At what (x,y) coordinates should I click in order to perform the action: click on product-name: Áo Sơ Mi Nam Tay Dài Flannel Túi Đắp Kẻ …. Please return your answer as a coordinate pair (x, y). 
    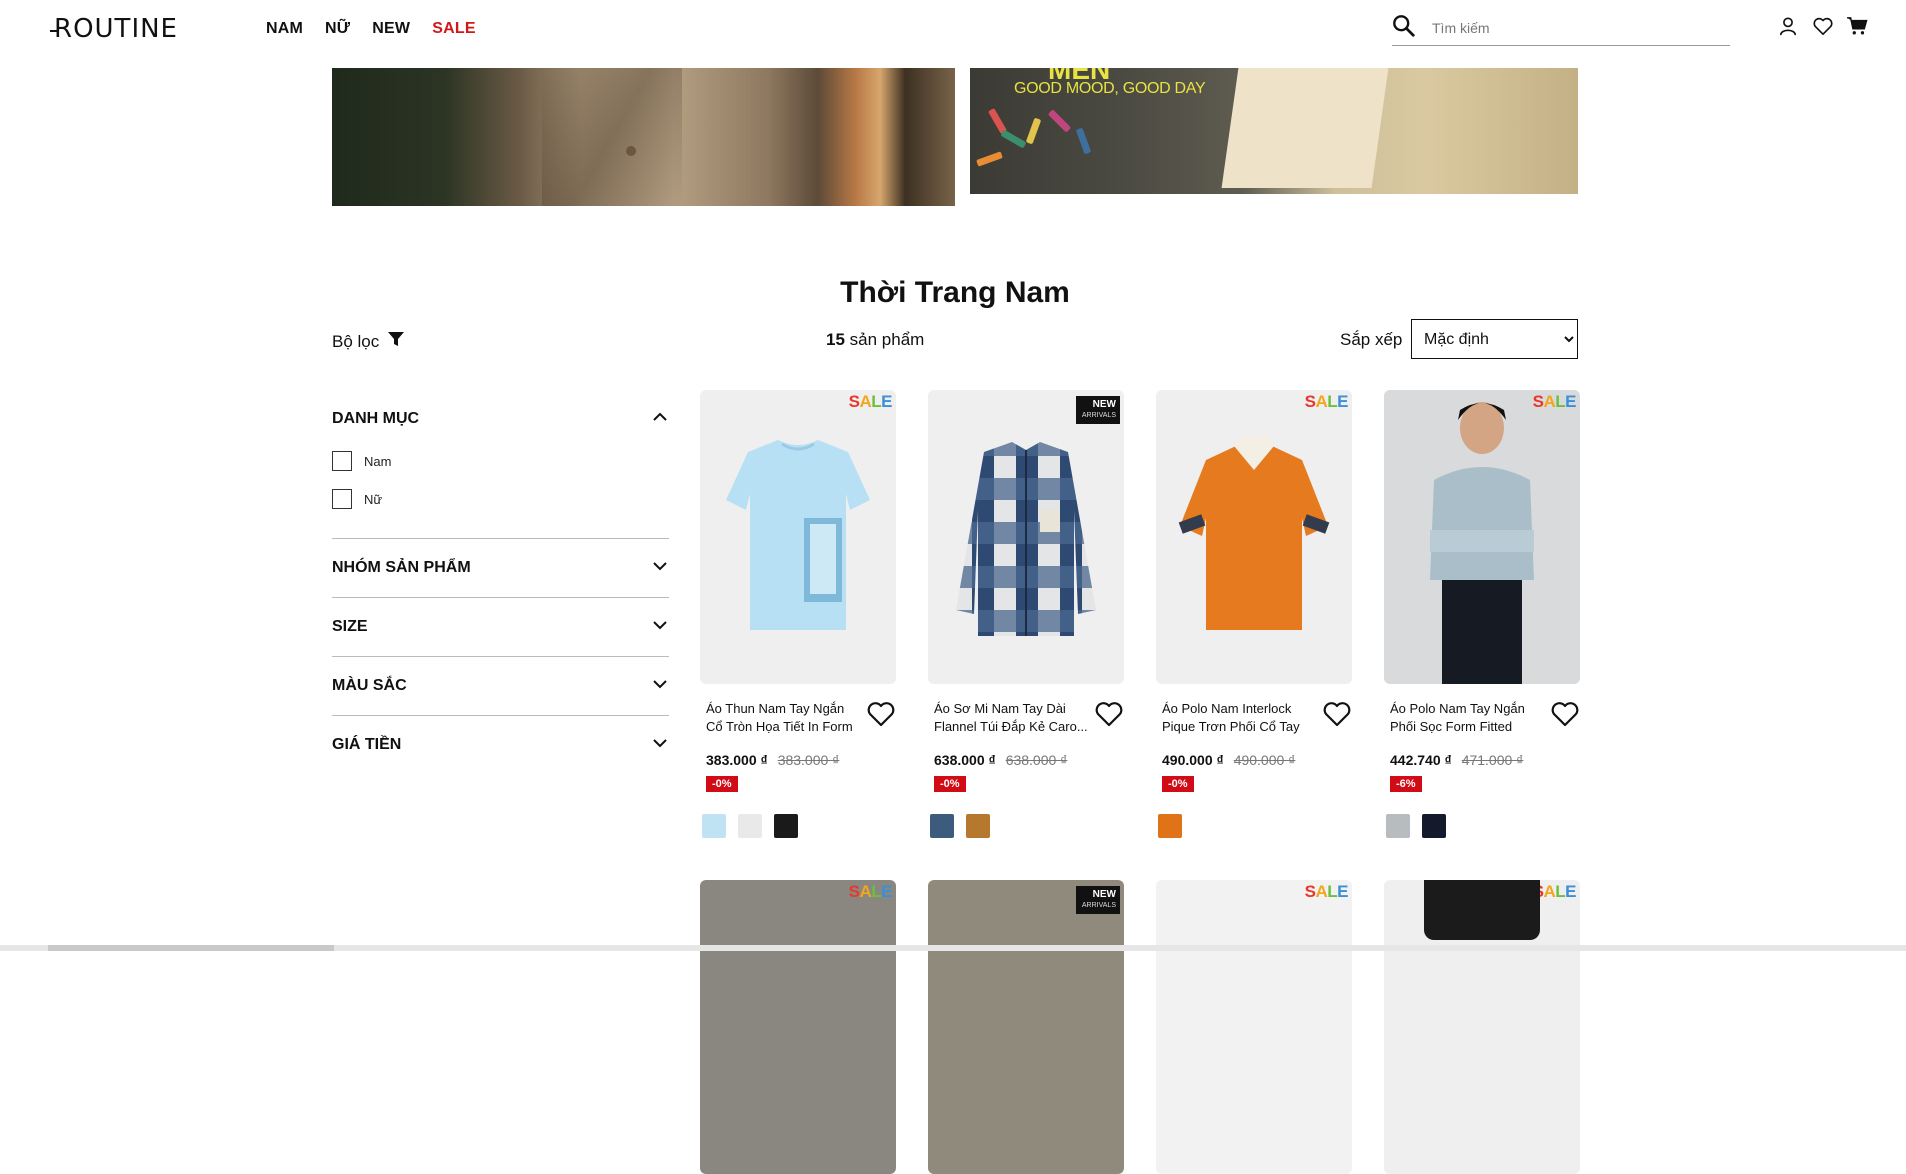
    Looking at the image, I should click on (1012, 718).